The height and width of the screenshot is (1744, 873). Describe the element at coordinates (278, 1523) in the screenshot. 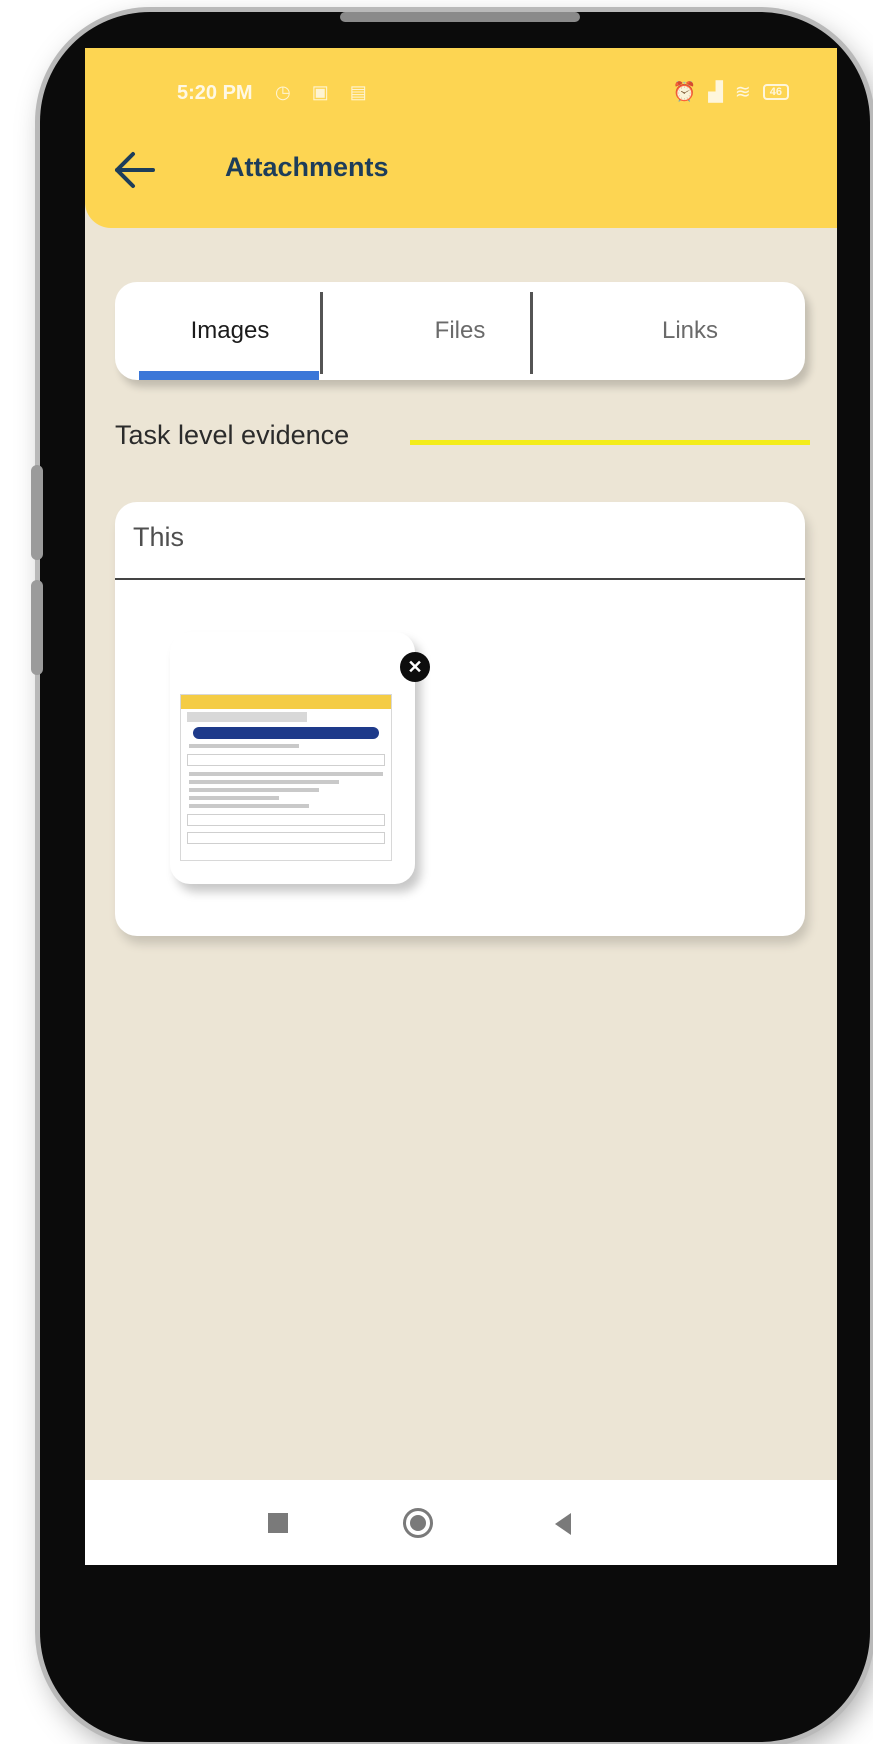

I see `recents-icon` at that location.